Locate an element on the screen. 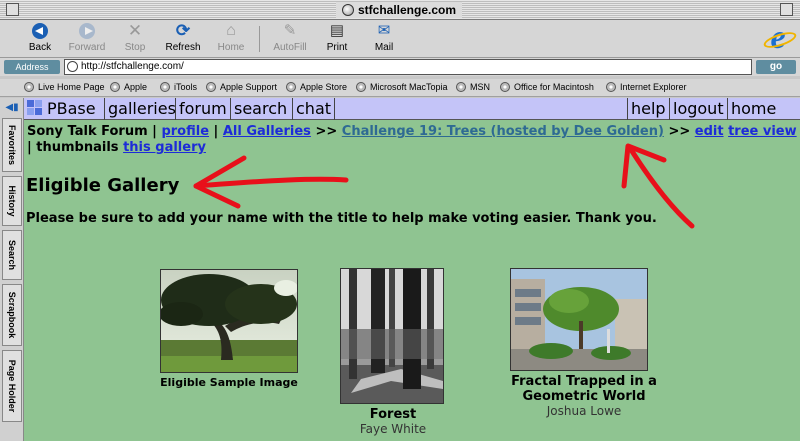 The image size is (800, 441). address-label: Address is located at coordinates (32, 67).